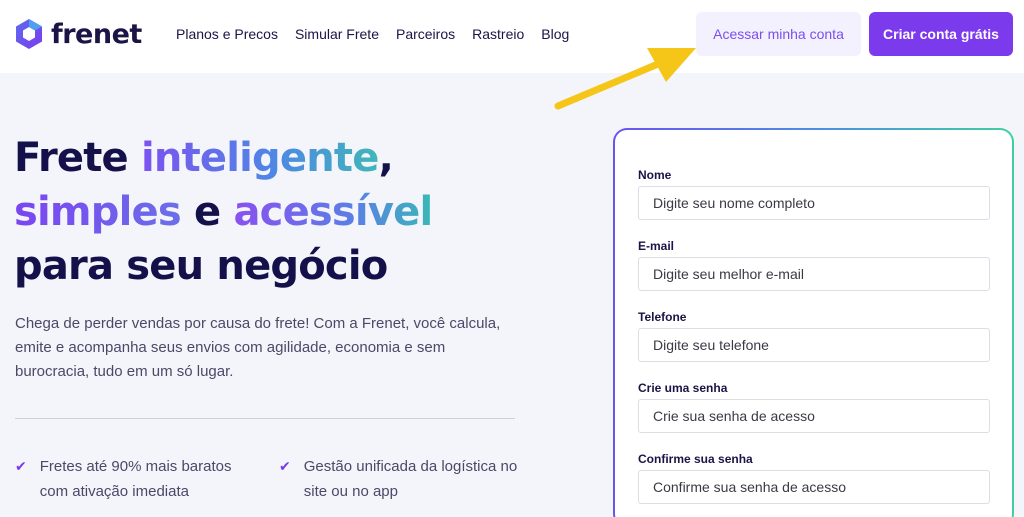  I want to click on signup-button: Criar conta grátis, so click(941, 34).